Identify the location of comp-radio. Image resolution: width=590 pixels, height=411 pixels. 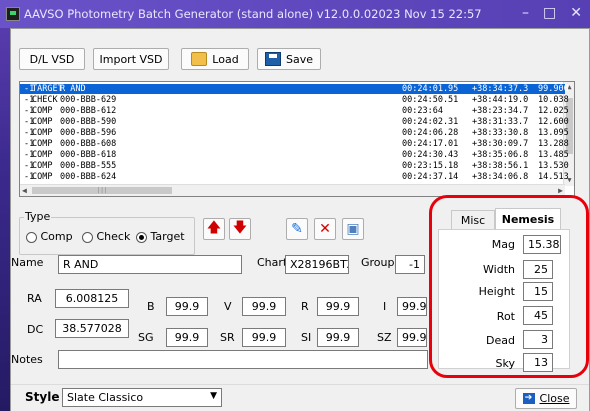
(31, 237).